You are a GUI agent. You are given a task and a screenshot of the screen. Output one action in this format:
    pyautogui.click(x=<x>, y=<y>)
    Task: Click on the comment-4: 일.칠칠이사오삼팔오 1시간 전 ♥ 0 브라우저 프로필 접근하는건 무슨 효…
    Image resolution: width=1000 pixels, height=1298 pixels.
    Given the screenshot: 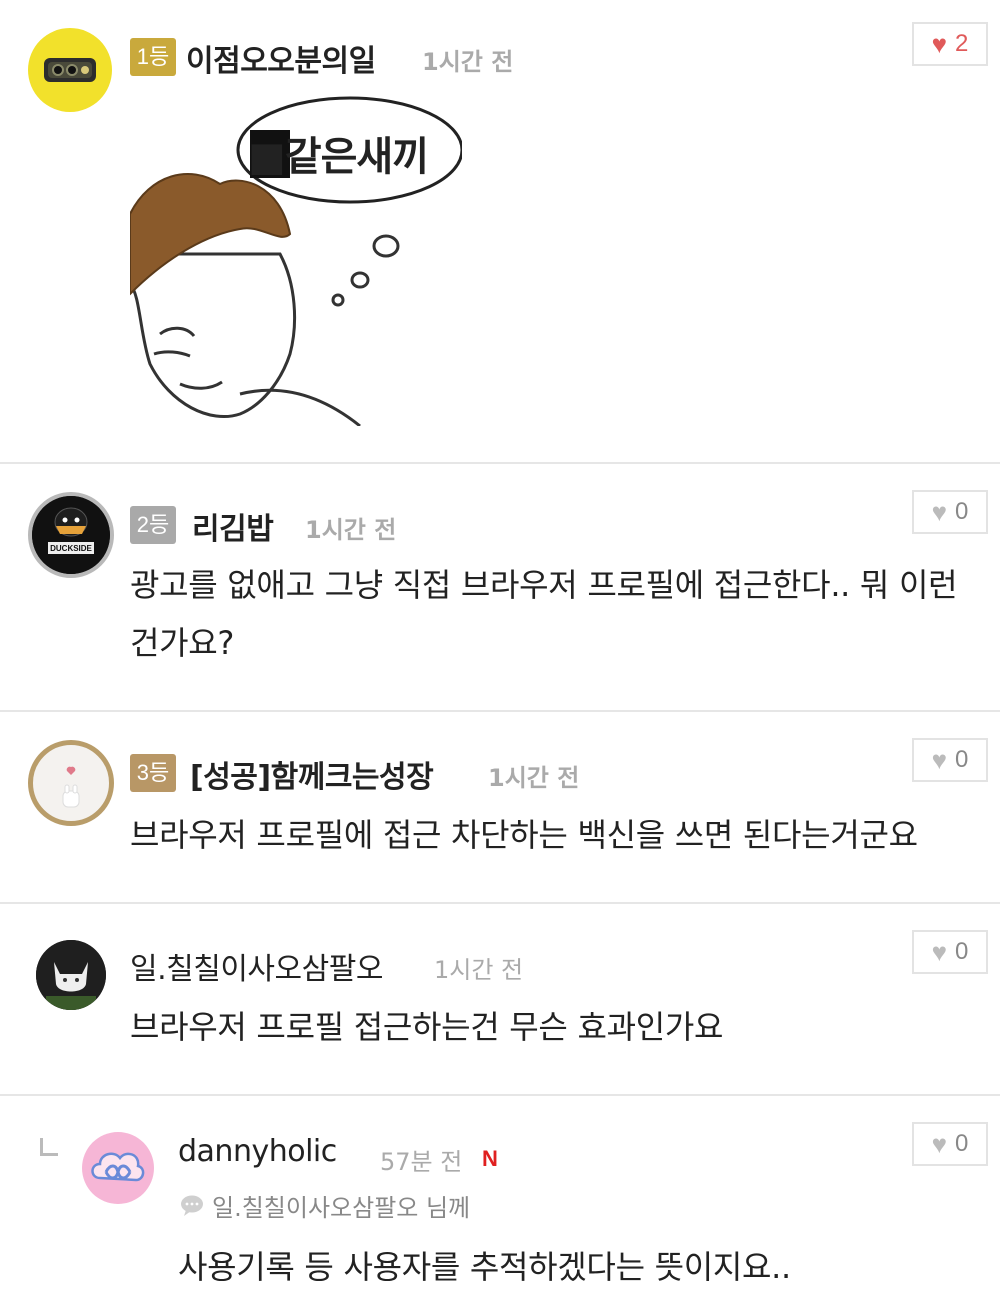 What is the action you would take?
    pyautogui.click(x=500, y=998)
    